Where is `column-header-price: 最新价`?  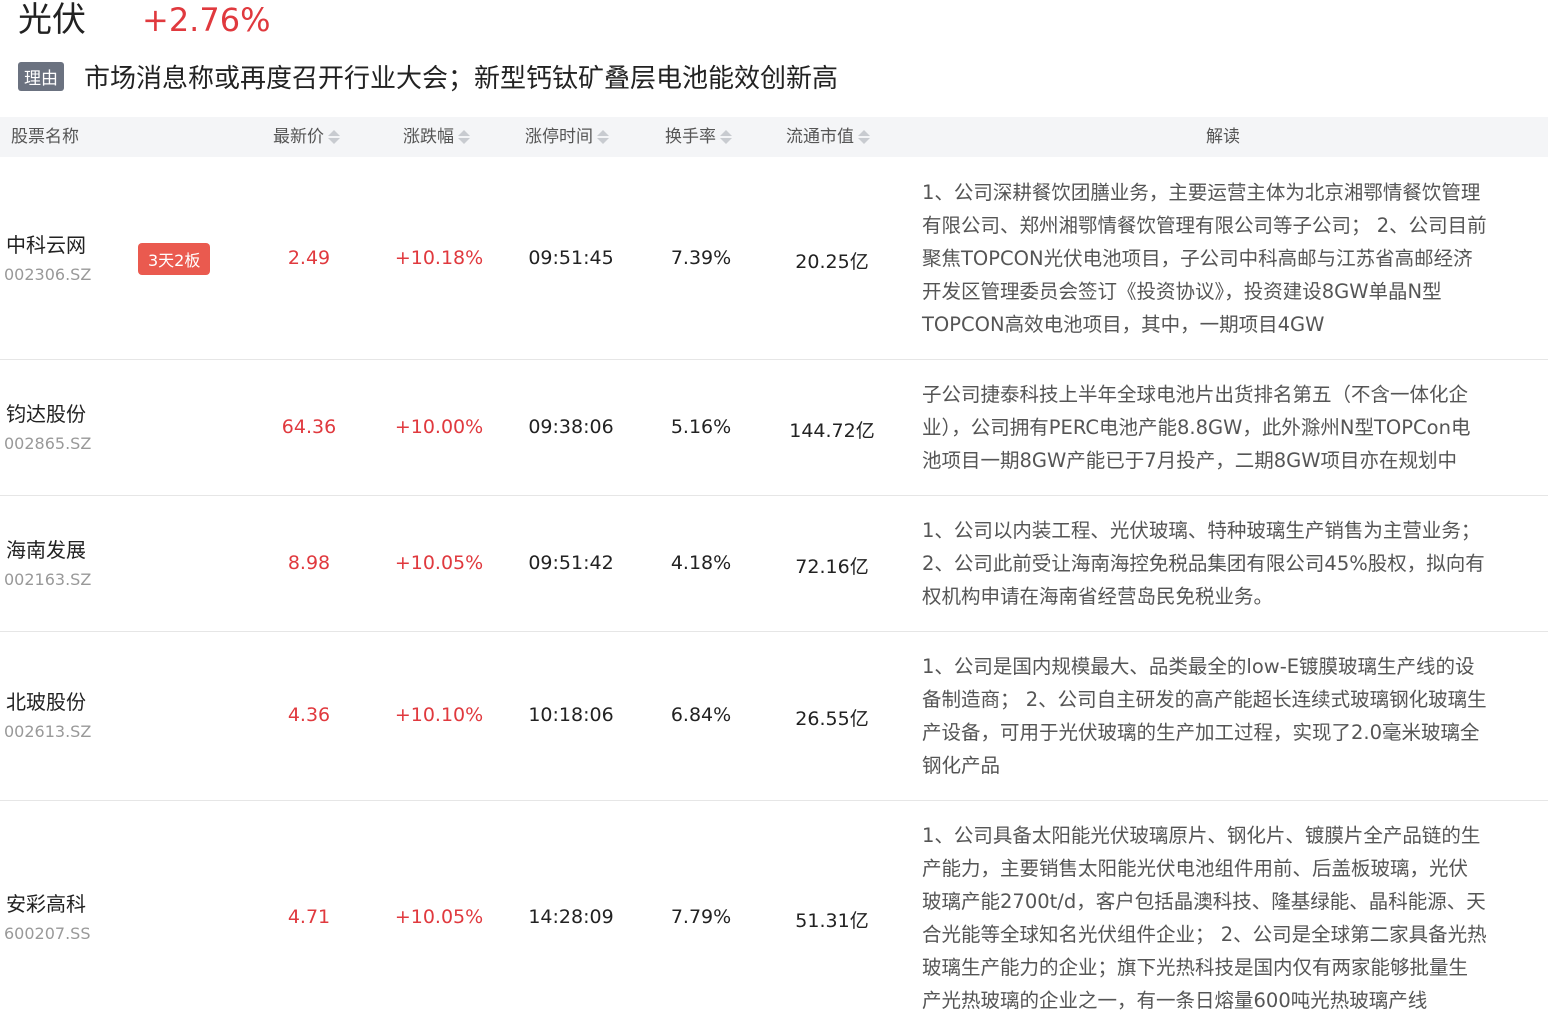 column-header-price: 最新价 is located at coordinates (306, 137).